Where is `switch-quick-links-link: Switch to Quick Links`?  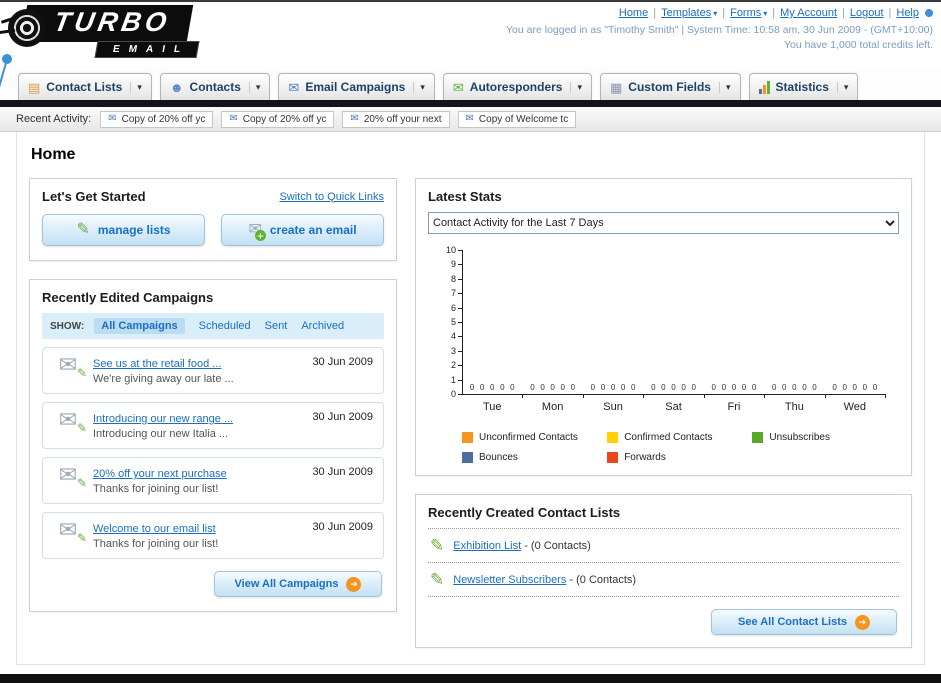
switch-quick-links-link: Switch to Quick Links is located at coordinates (331, 197).